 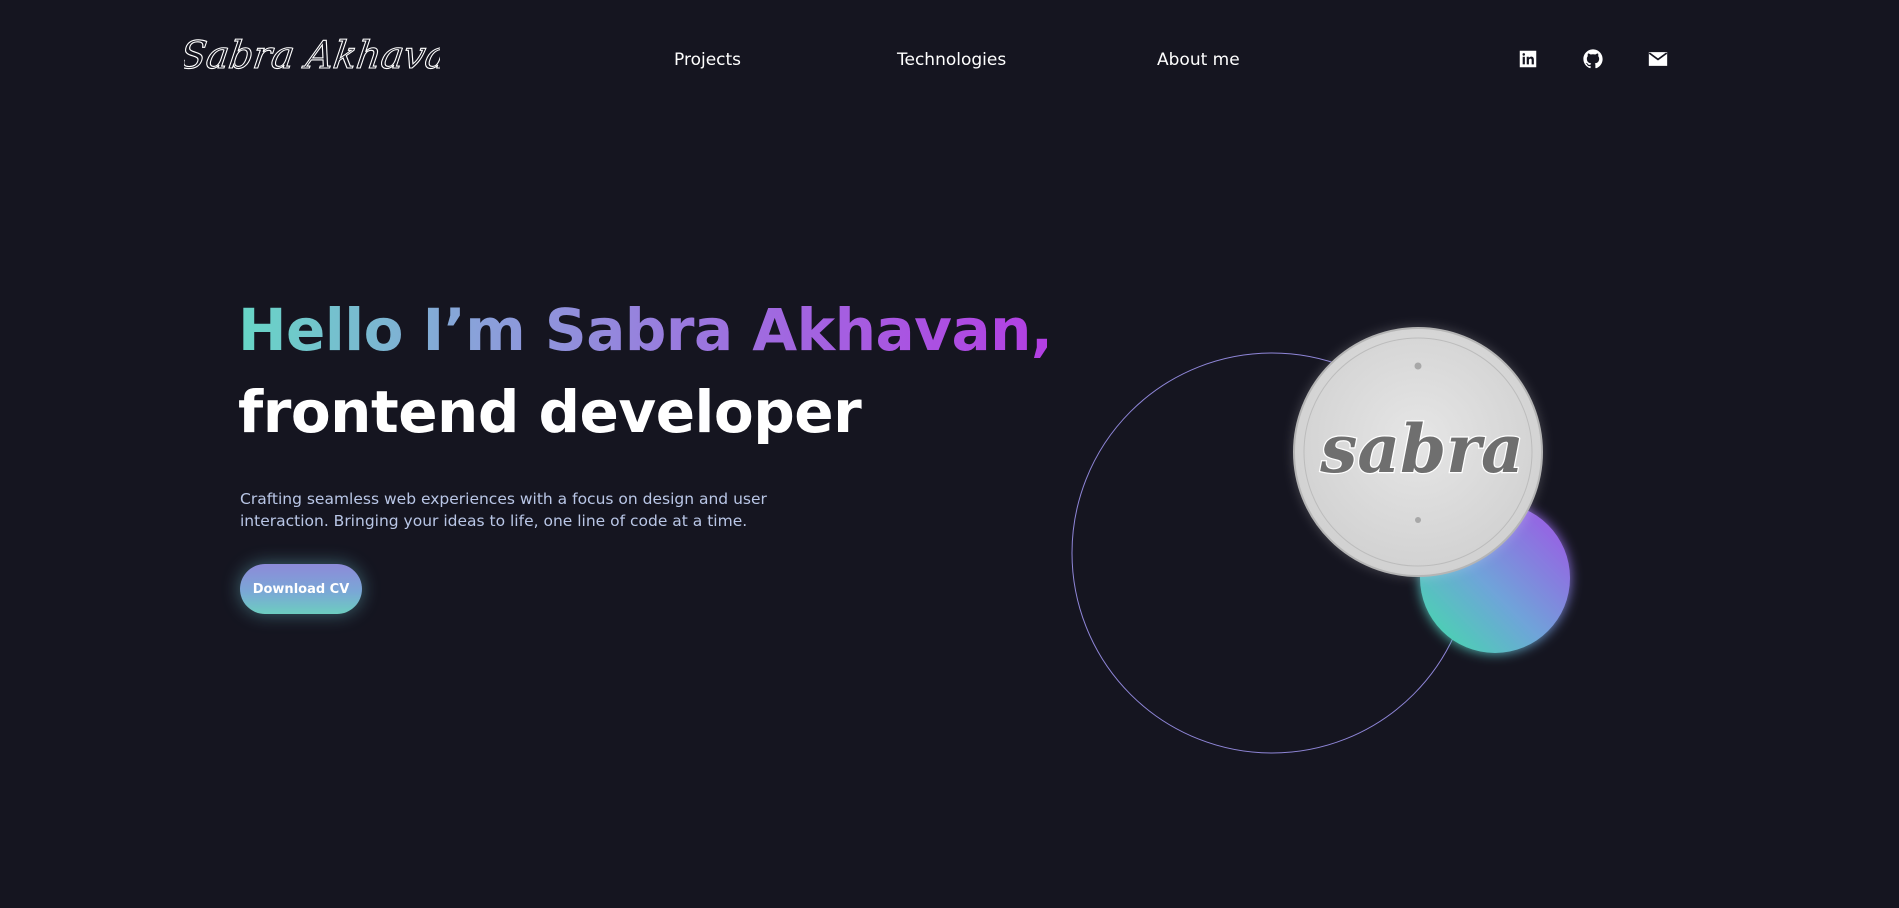 I want to click on hero-role: frontend developer, so click(x=550, y=412).